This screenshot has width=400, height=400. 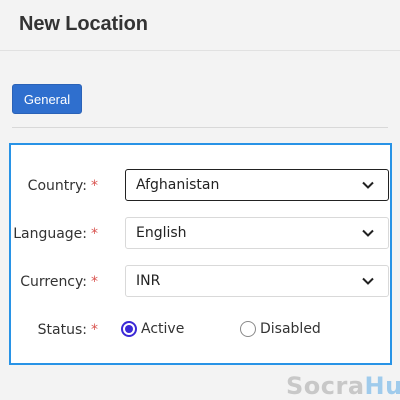 I want to click on language-select: English, so click(x=257, y=233).